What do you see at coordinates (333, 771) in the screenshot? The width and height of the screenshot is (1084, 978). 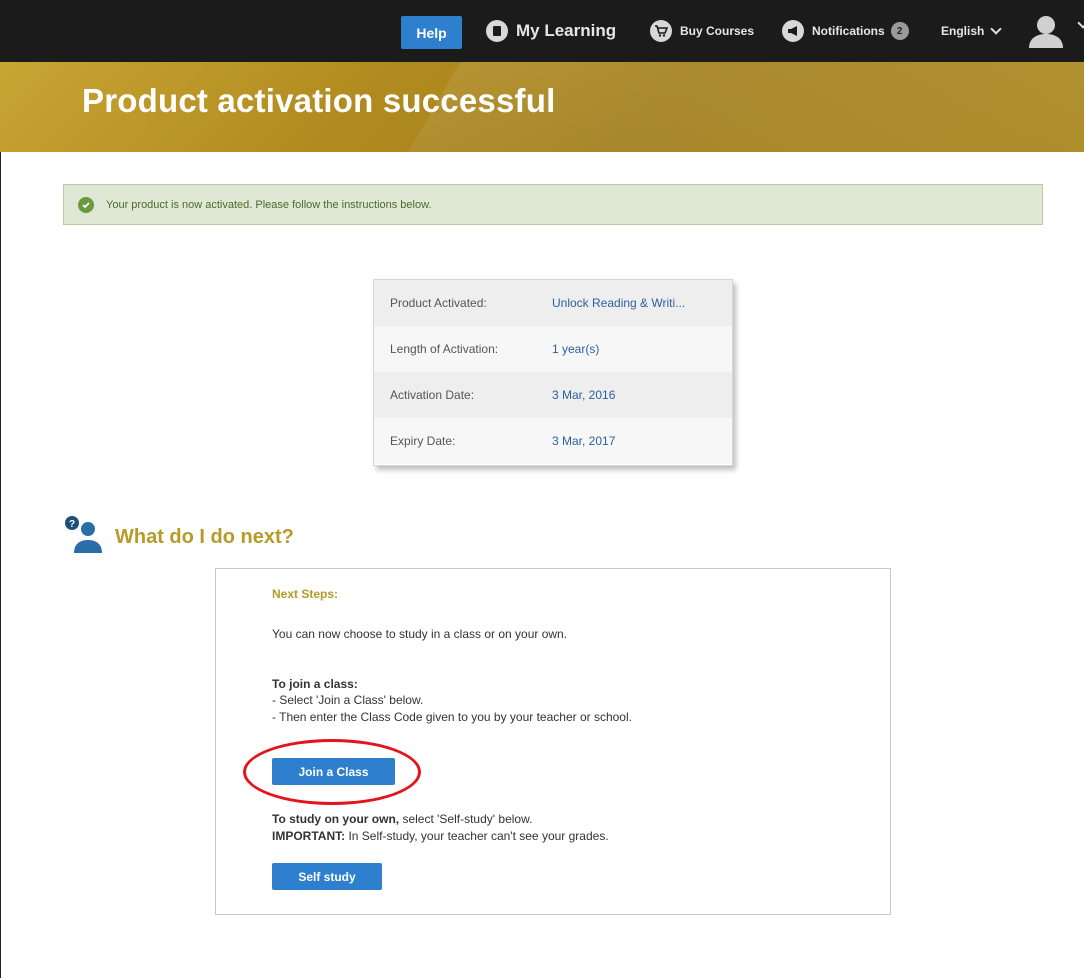 I see `join-a-class-button: Join a Class` at bounding box center [333, 771].